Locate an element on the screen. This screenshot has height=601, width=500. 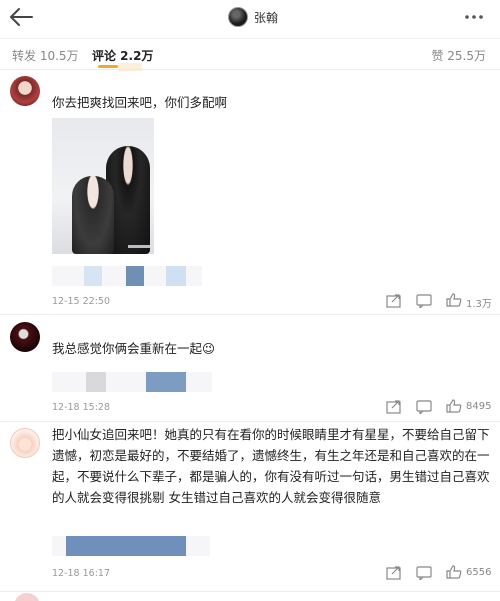
comment-text: 我总感觉你俩会重新在一起😉 is located at coordinates (134, 348).